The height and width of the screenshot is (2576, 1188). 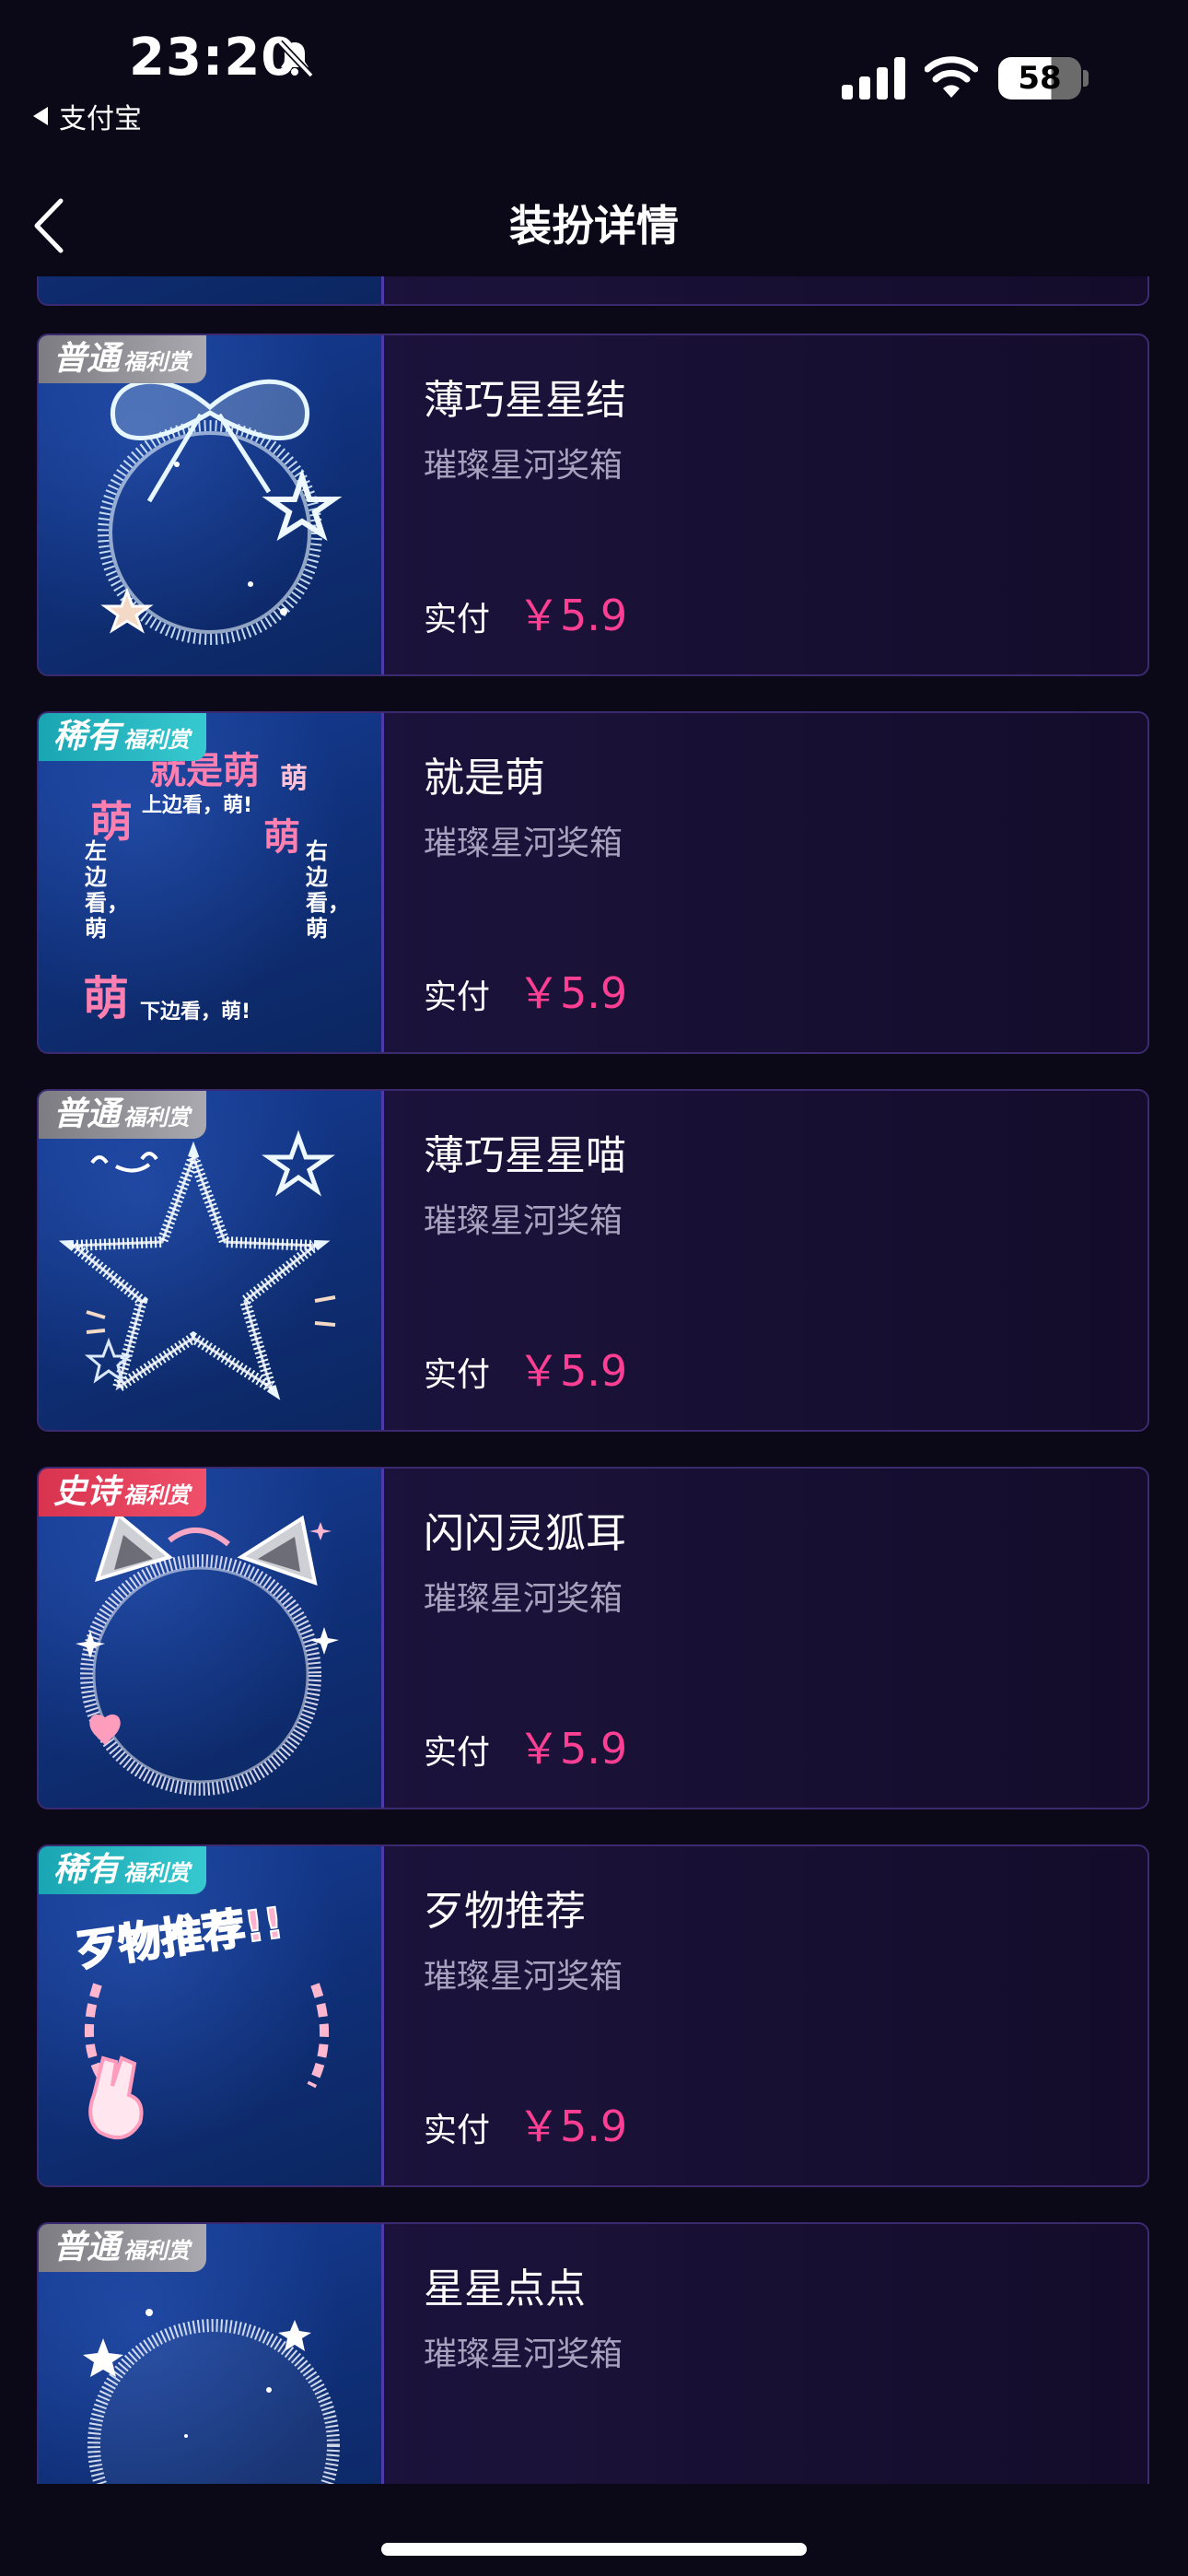 What do you see at coordinates (873, 78) in the screenshot?
I see `cellular-signal-icon` at bounding box center [873, 78].